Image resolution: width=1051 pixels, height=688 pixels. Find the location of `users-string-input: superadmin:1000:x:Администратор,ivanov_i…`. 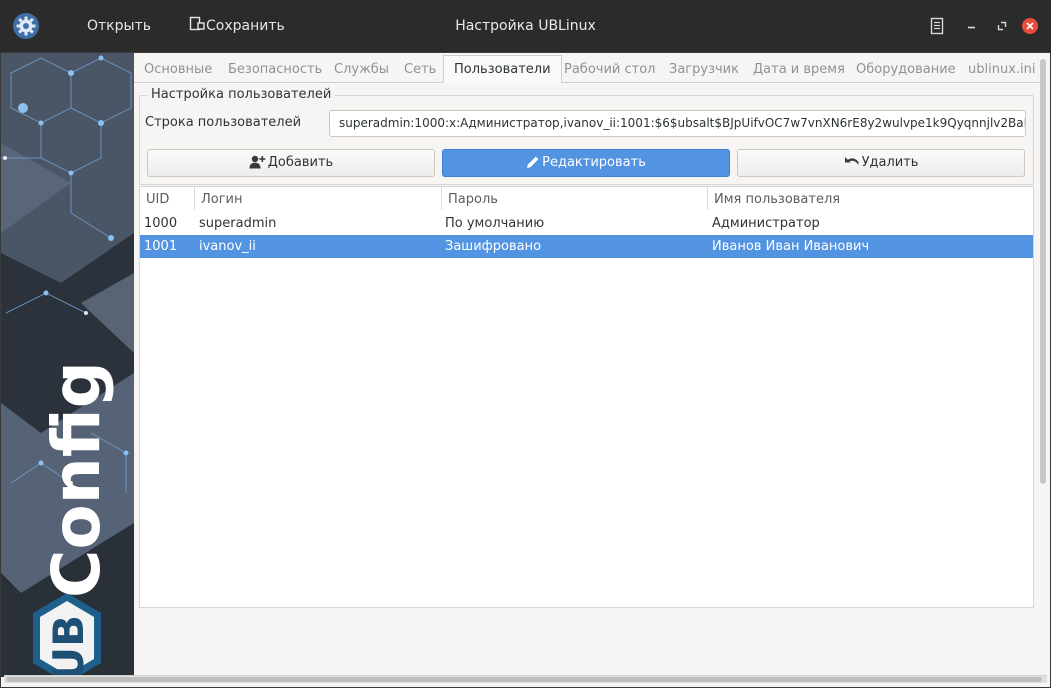

users-string-input: superadmin:1000:x:Администратор,ivanov_i… is located at coordinates (677, 123).